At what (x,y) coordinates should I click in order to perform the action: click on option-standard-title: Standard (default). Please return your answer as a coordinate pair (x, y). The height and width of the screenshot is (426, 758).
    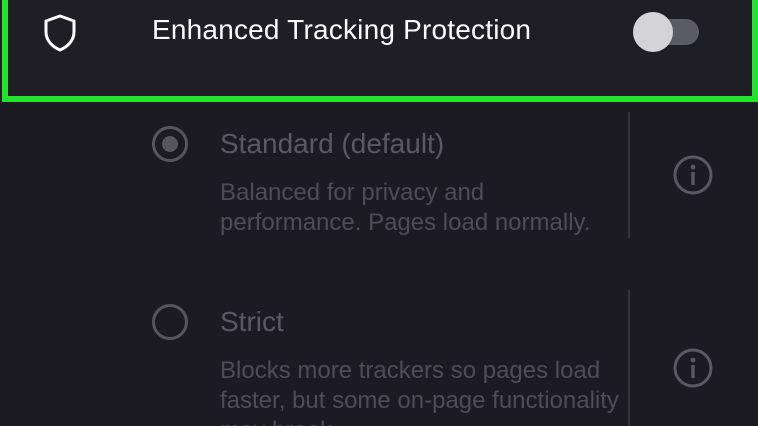
    Looking at the image, I should click on (332, 143).